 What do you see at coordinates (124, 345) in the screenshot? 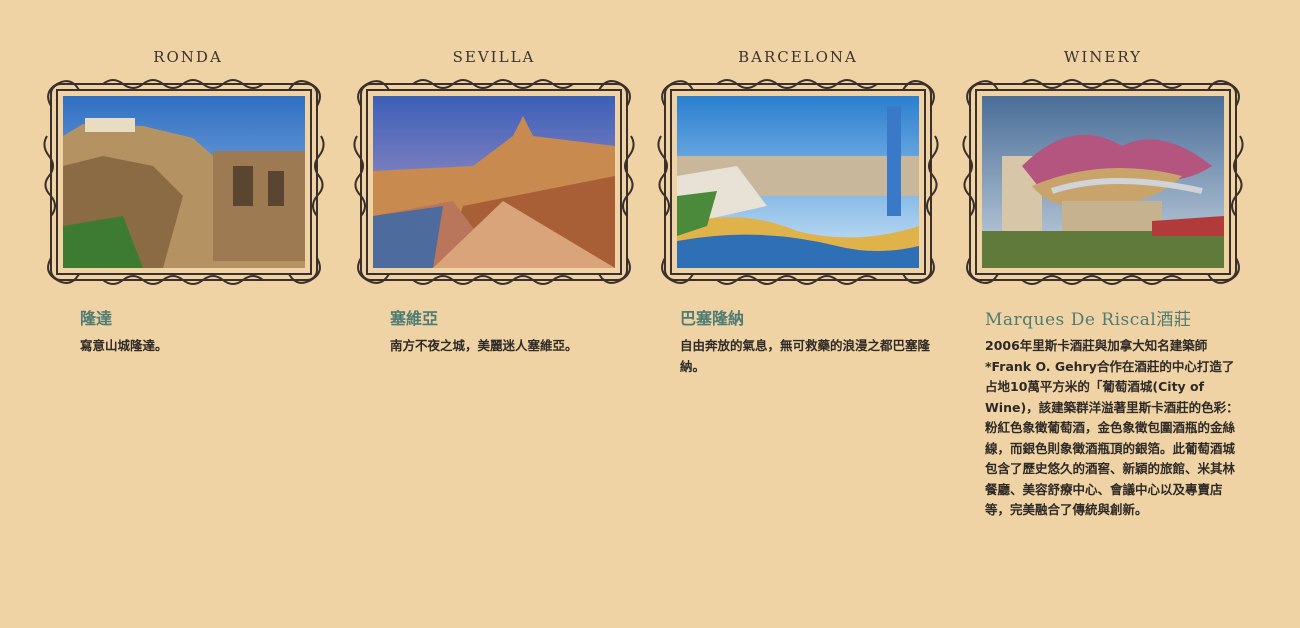
I see `card-description: 寫意山城隆達。` at bounding box center [124, 345].